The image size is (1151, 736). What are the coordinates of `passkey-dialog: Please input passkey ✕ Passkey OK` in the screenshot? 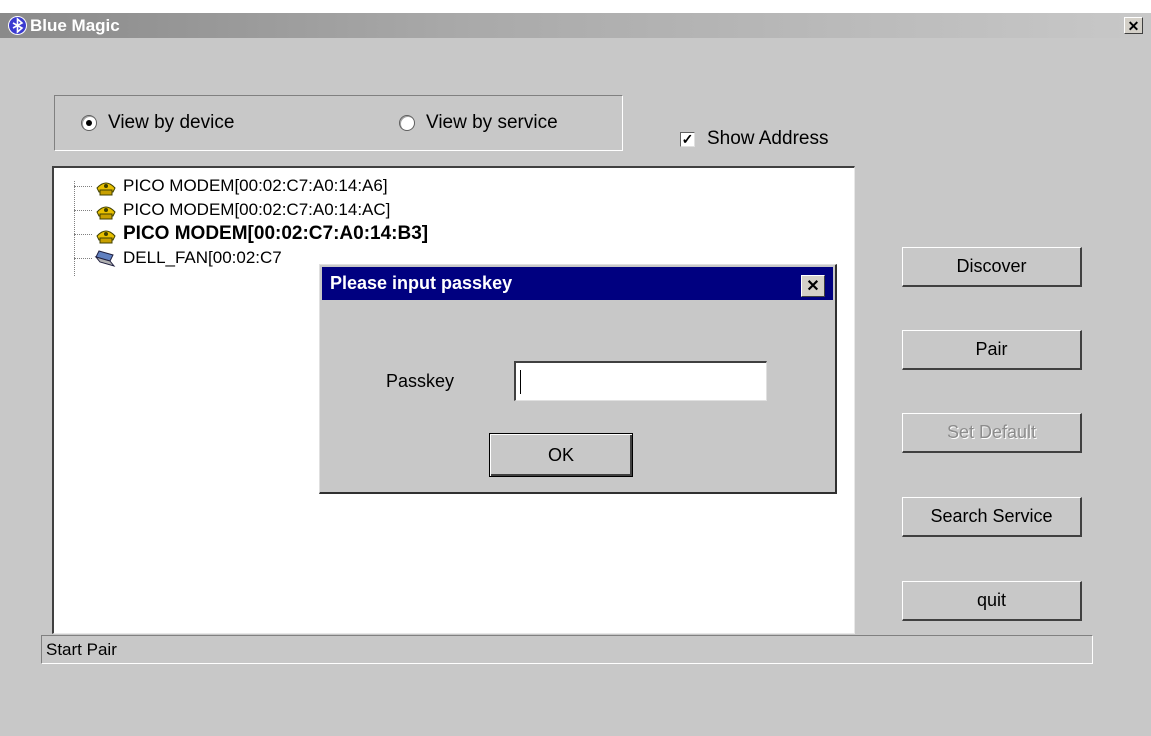 It's located at (578, 379).